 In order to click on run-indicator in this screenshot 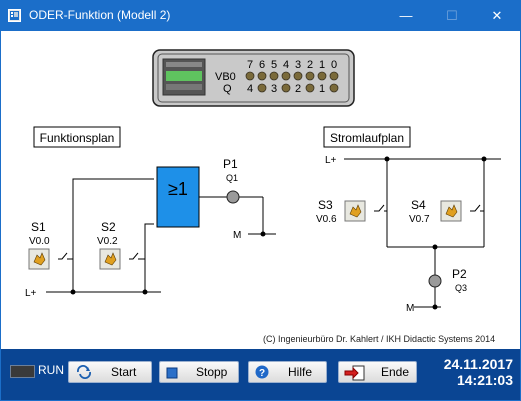, I will do `click(22, 371)`.